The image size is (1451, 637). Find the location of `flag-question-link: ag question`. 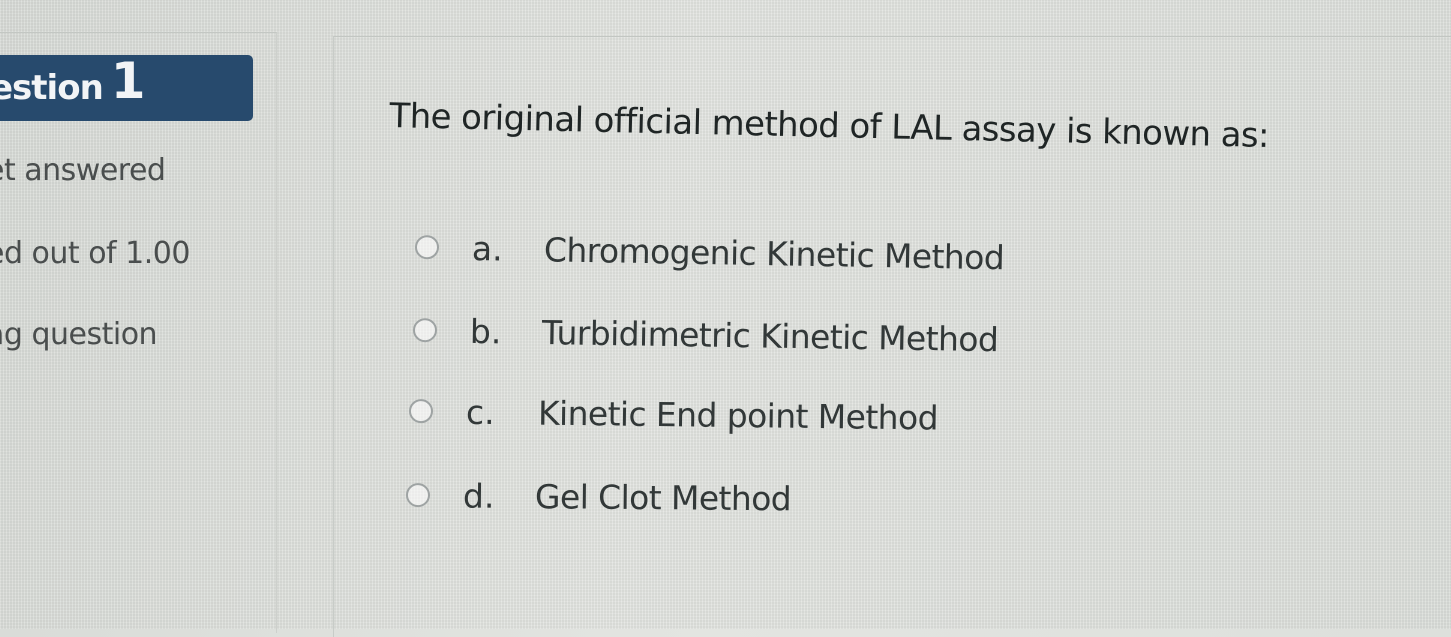

flag-question-link: ag question is located at coordinates (79, 334).